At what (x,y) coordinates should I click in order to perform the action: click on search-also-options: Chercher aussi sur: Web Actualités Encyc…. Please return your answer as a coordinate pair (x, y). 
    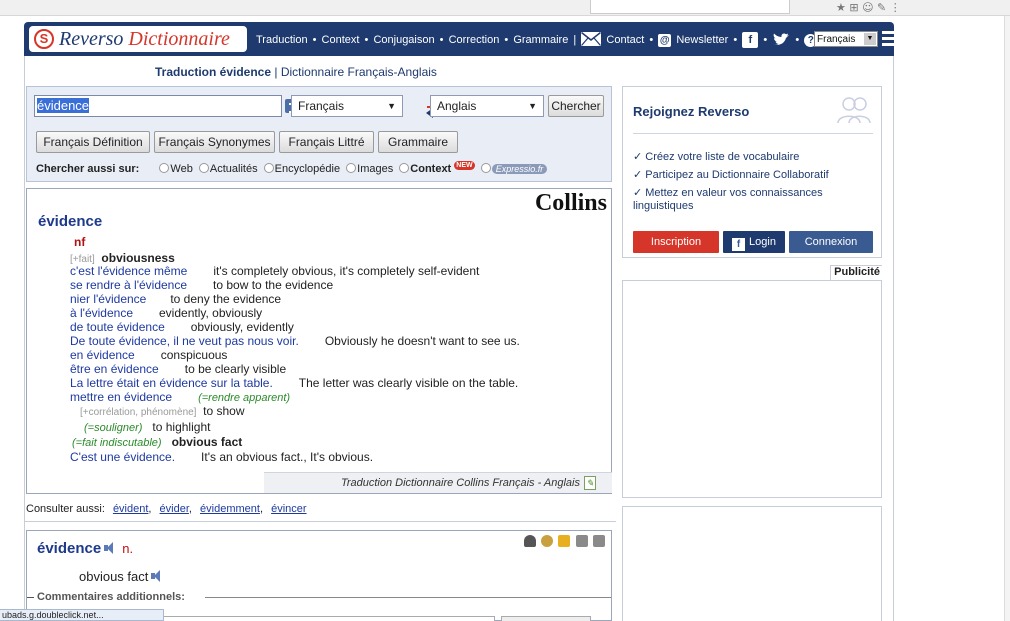
    Looking at the image, I should click on (292, 168).